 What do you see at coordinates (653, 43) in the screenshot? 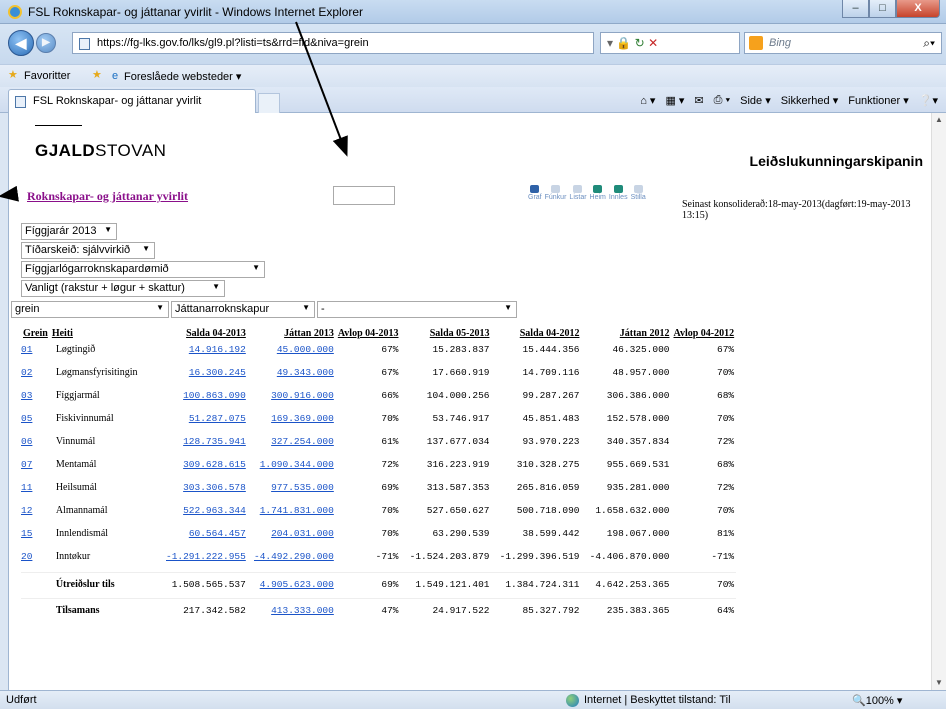
I see `stop-icon: ✕` at bounding box center [653, 43].